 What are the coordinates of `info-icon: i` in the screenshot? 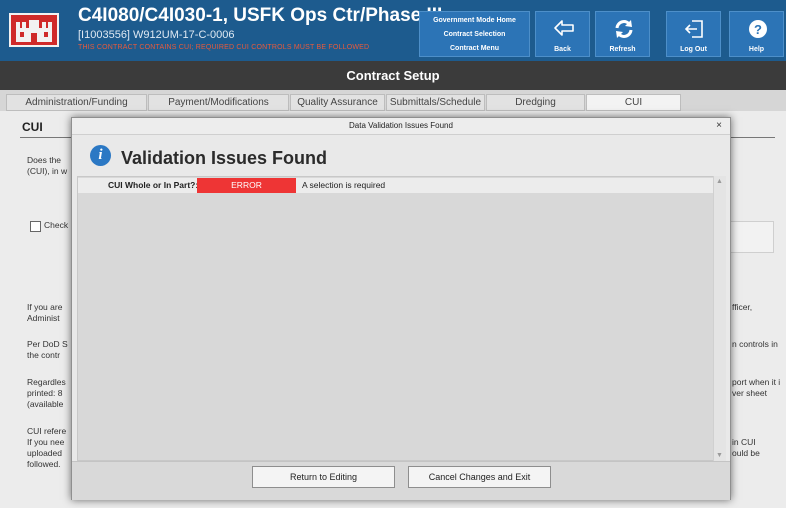 It's located at (100, 155).